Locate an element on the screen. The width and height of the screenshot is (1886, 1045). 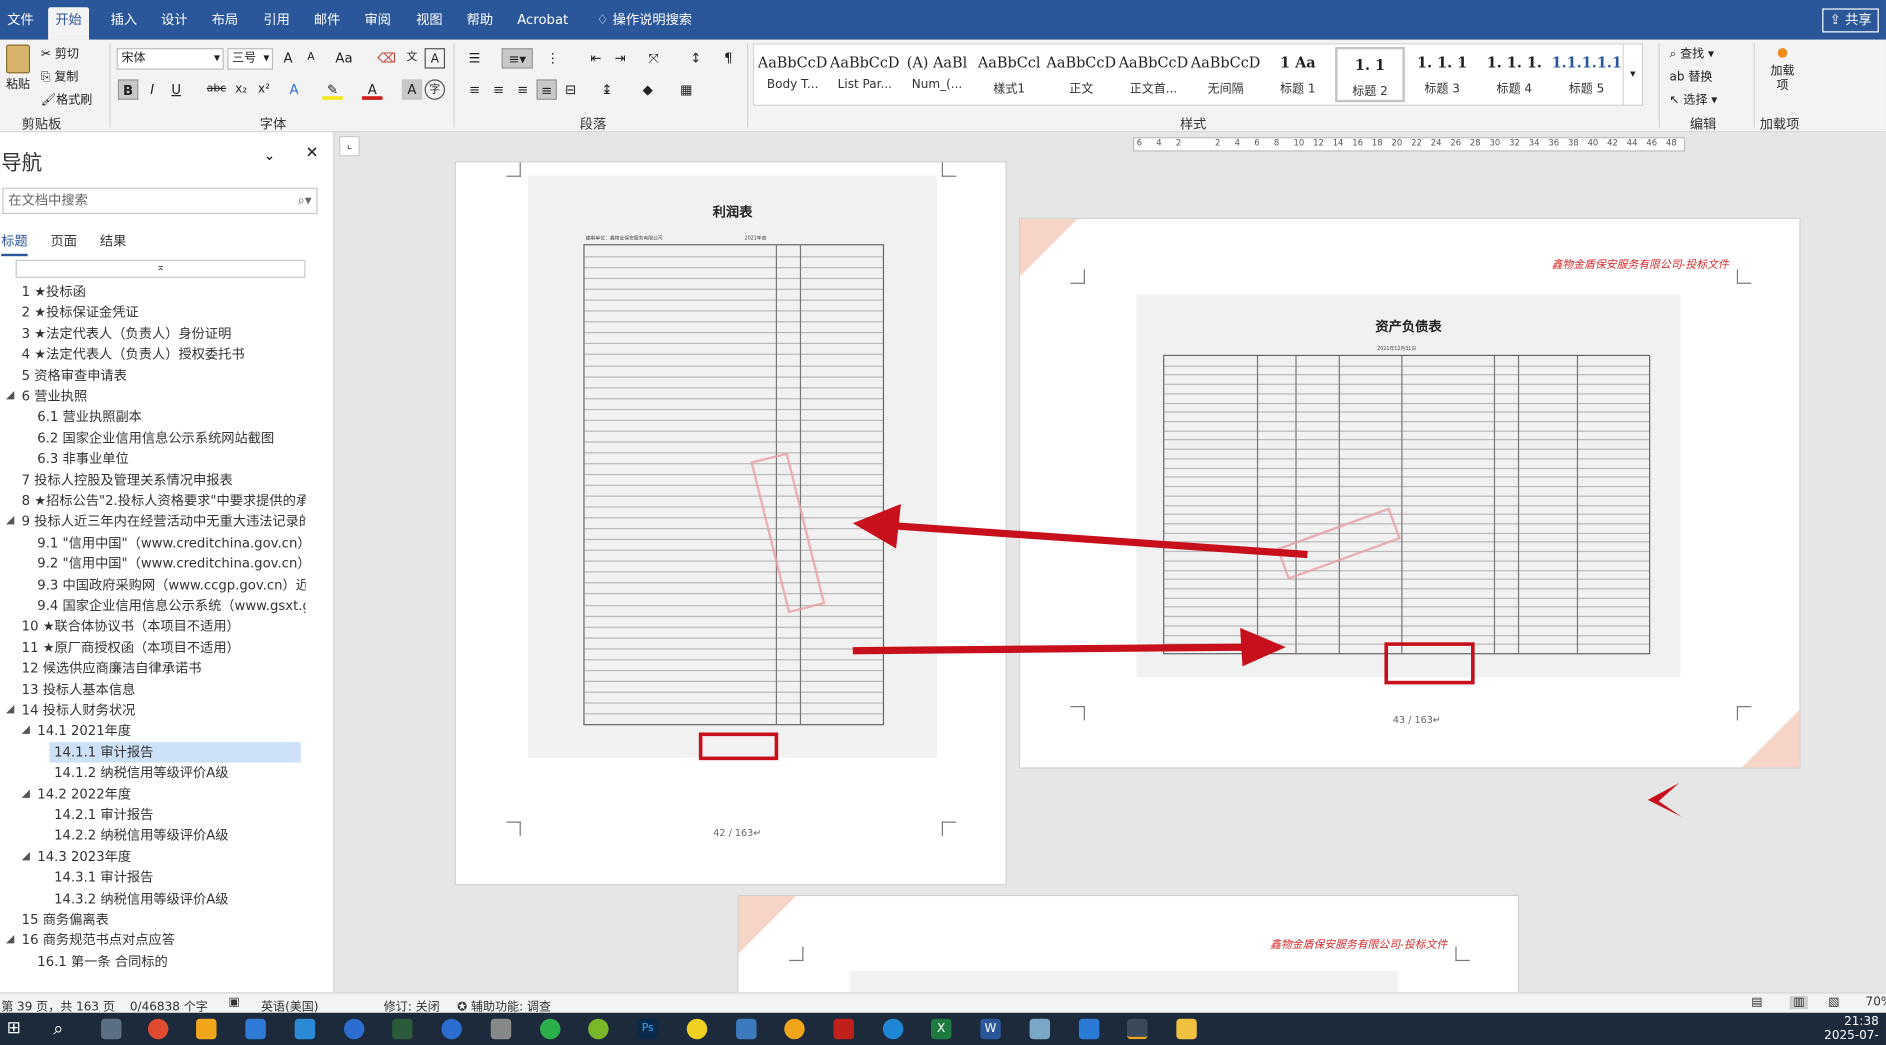
nav-search-input: 在文档中搜索 ⌕▾ is located at coordinates (160, 201).